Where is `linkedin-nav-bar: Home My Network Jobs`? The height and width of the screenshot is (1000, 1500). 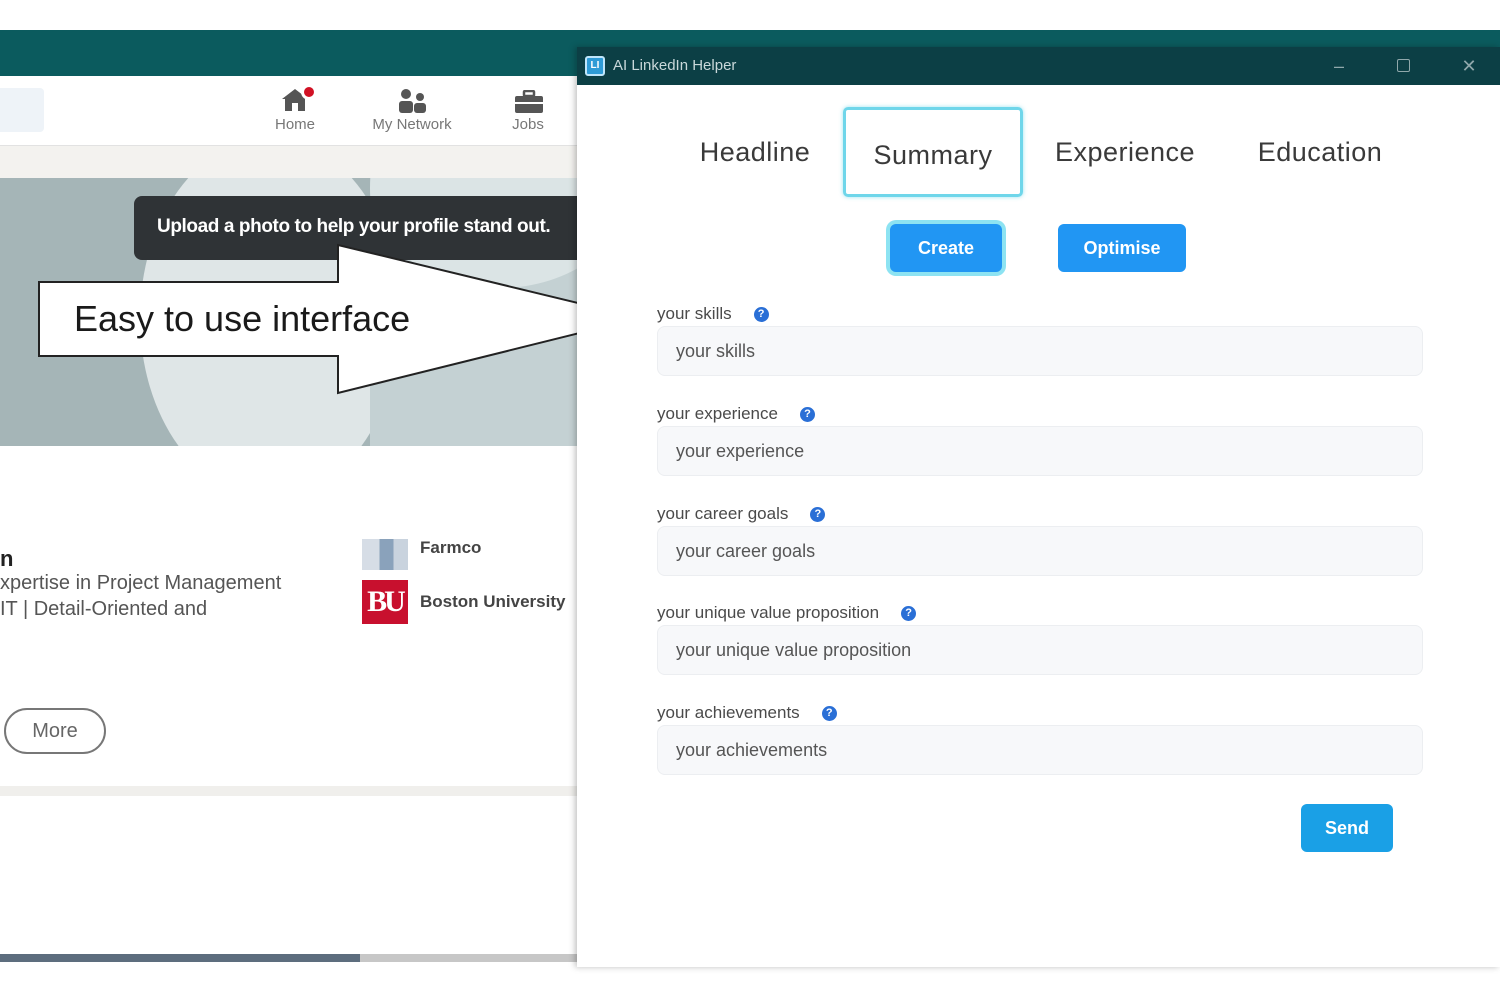 linkedin-nav-bar: Home My Network Jobs is located at coordinates (290, 111).